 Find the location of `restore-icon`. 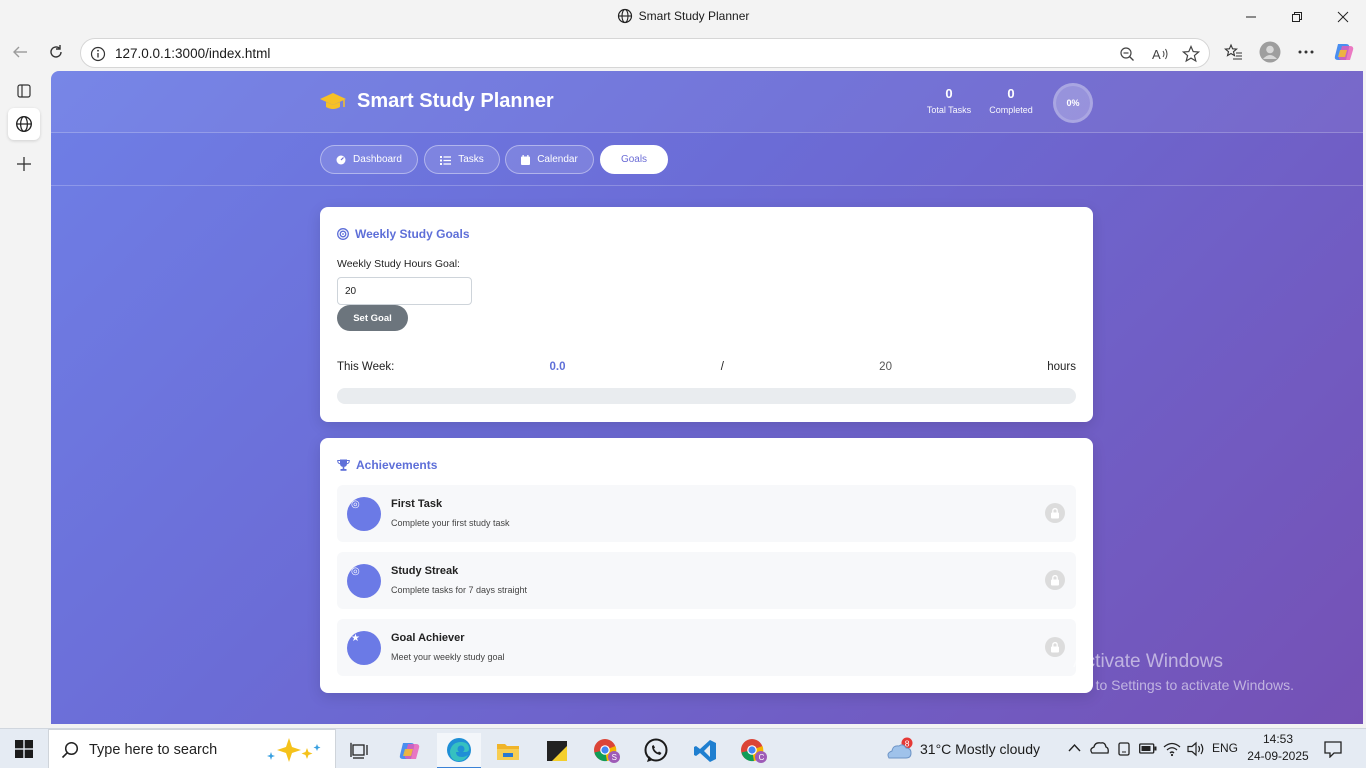

restore-icon is located at coordinates (1297, 16).